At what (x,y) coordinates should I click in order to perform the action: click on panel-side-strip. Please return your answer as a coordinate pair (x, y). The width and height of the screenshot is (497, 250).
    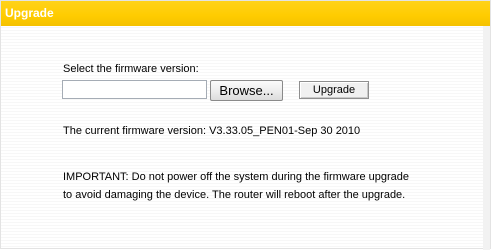
    Looking at the image, I should click on (486, 138).